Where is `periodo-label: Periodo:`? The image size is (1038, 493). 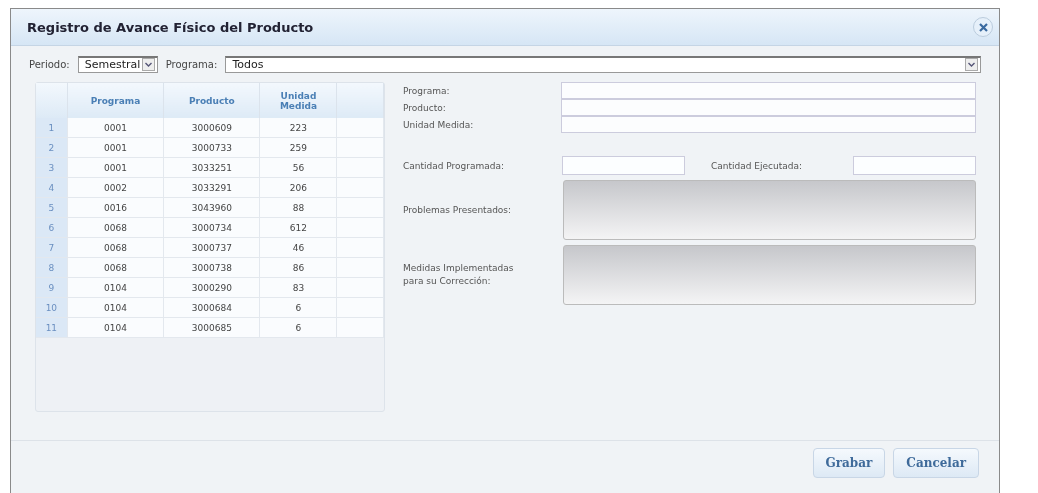 periodo-label: Periodo: is located at coordinates (49, 64).